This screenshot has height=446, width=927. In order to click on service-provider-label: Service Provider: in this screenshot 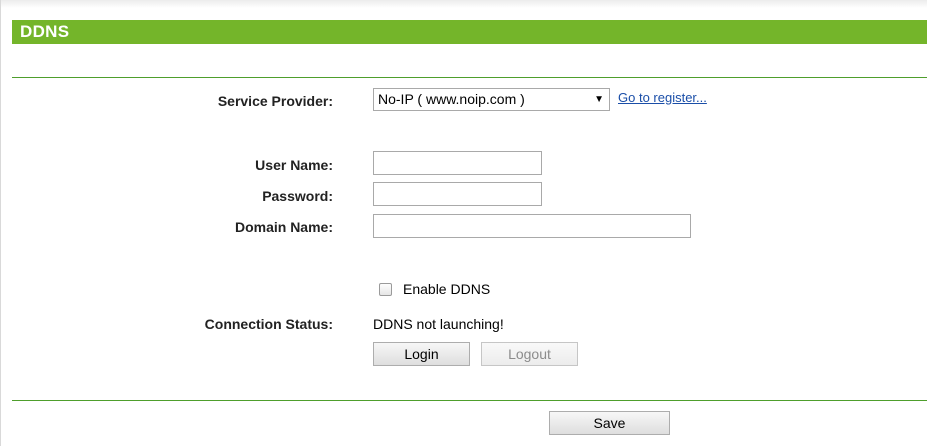, I will do `click(275, 101)`.